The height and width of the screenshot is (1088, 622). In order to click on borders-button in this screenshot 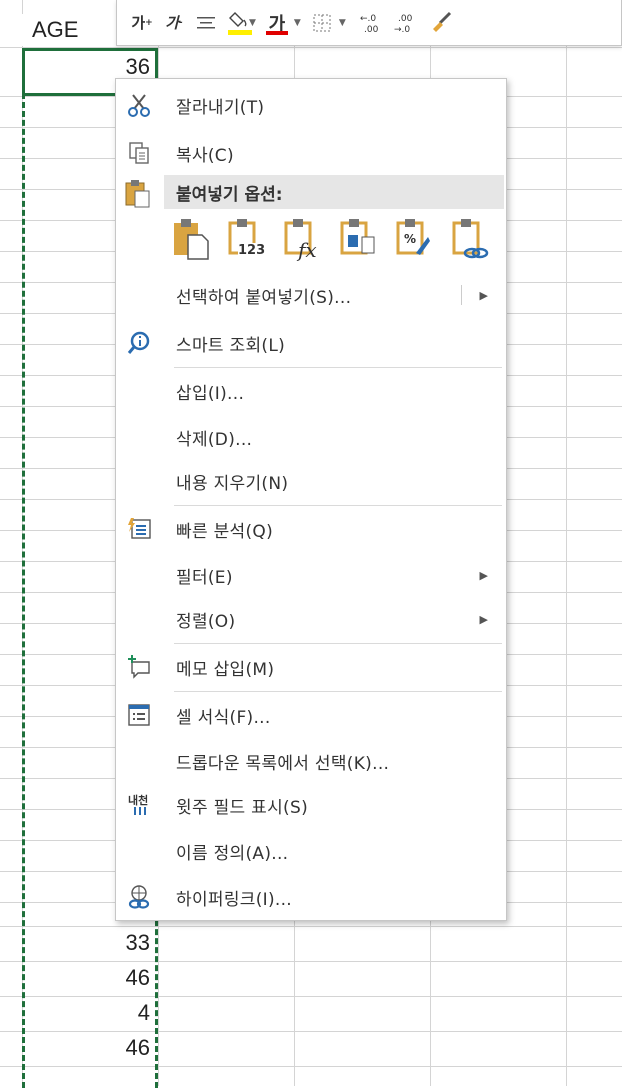, I will do `click(322, 23)`.